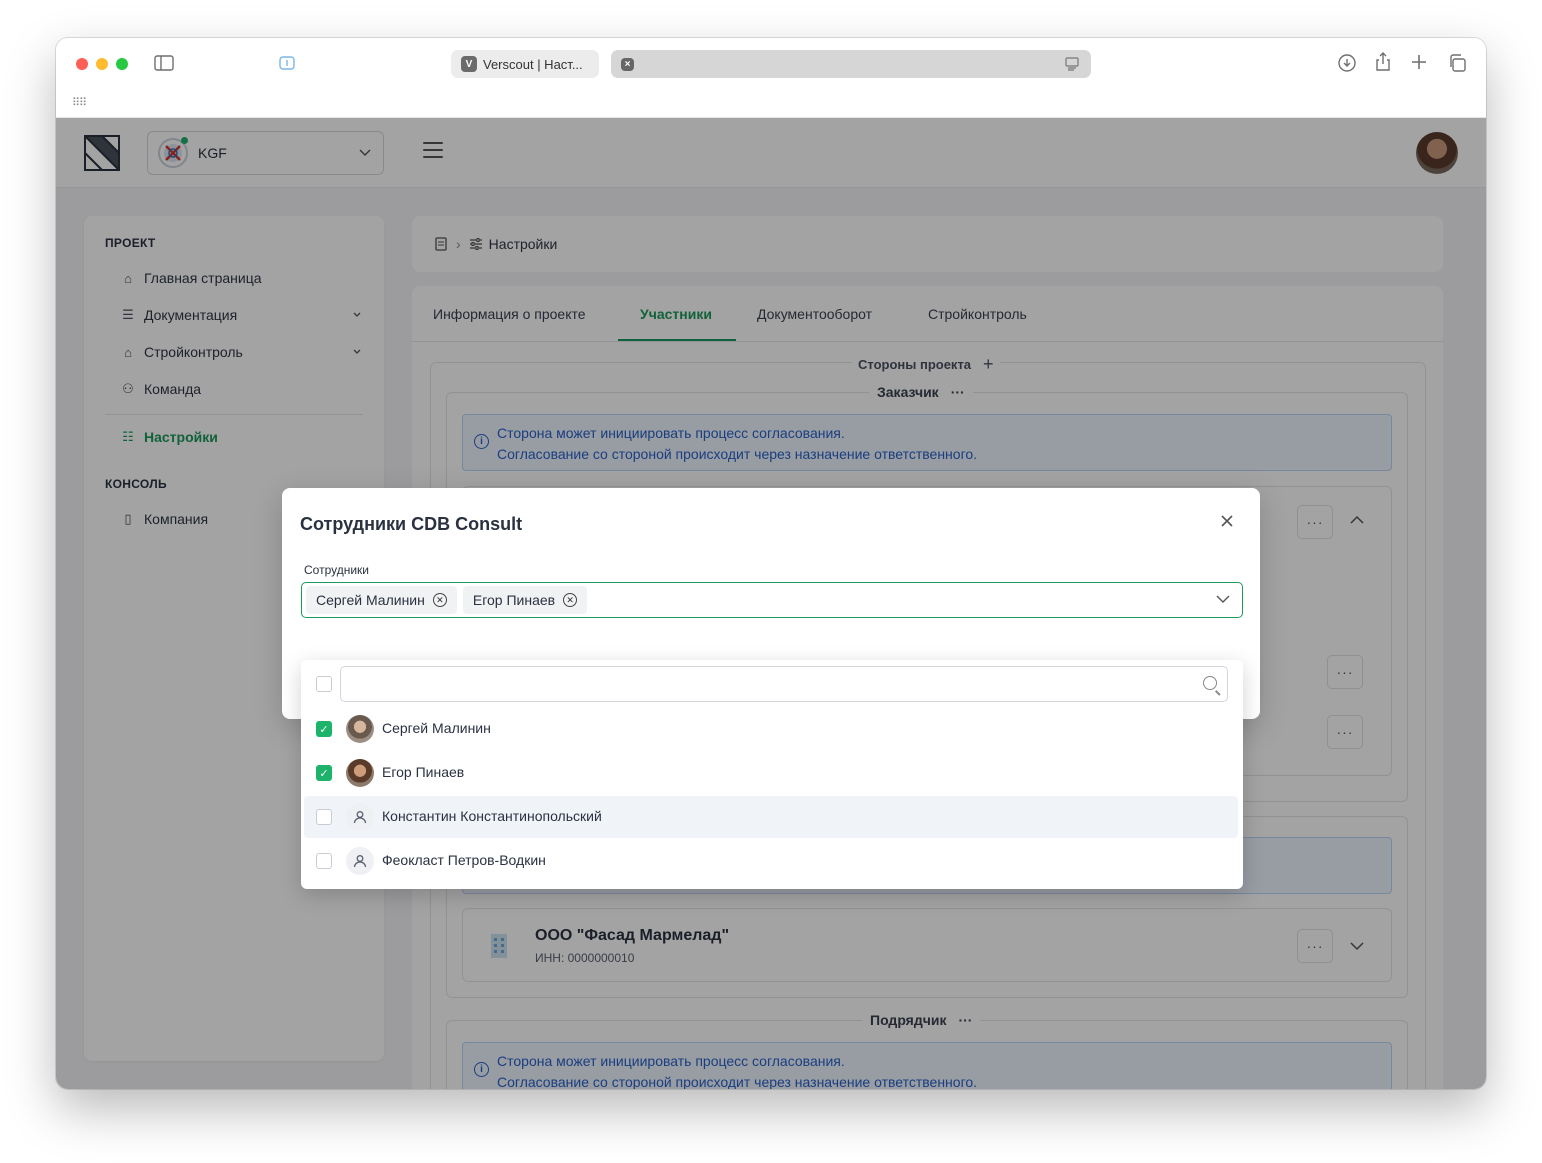 Image resolution: width=1542 pixels, height=1163 pixels. I want to click on modal-title: Сотрудники CDB Consult, so click(411, 524).